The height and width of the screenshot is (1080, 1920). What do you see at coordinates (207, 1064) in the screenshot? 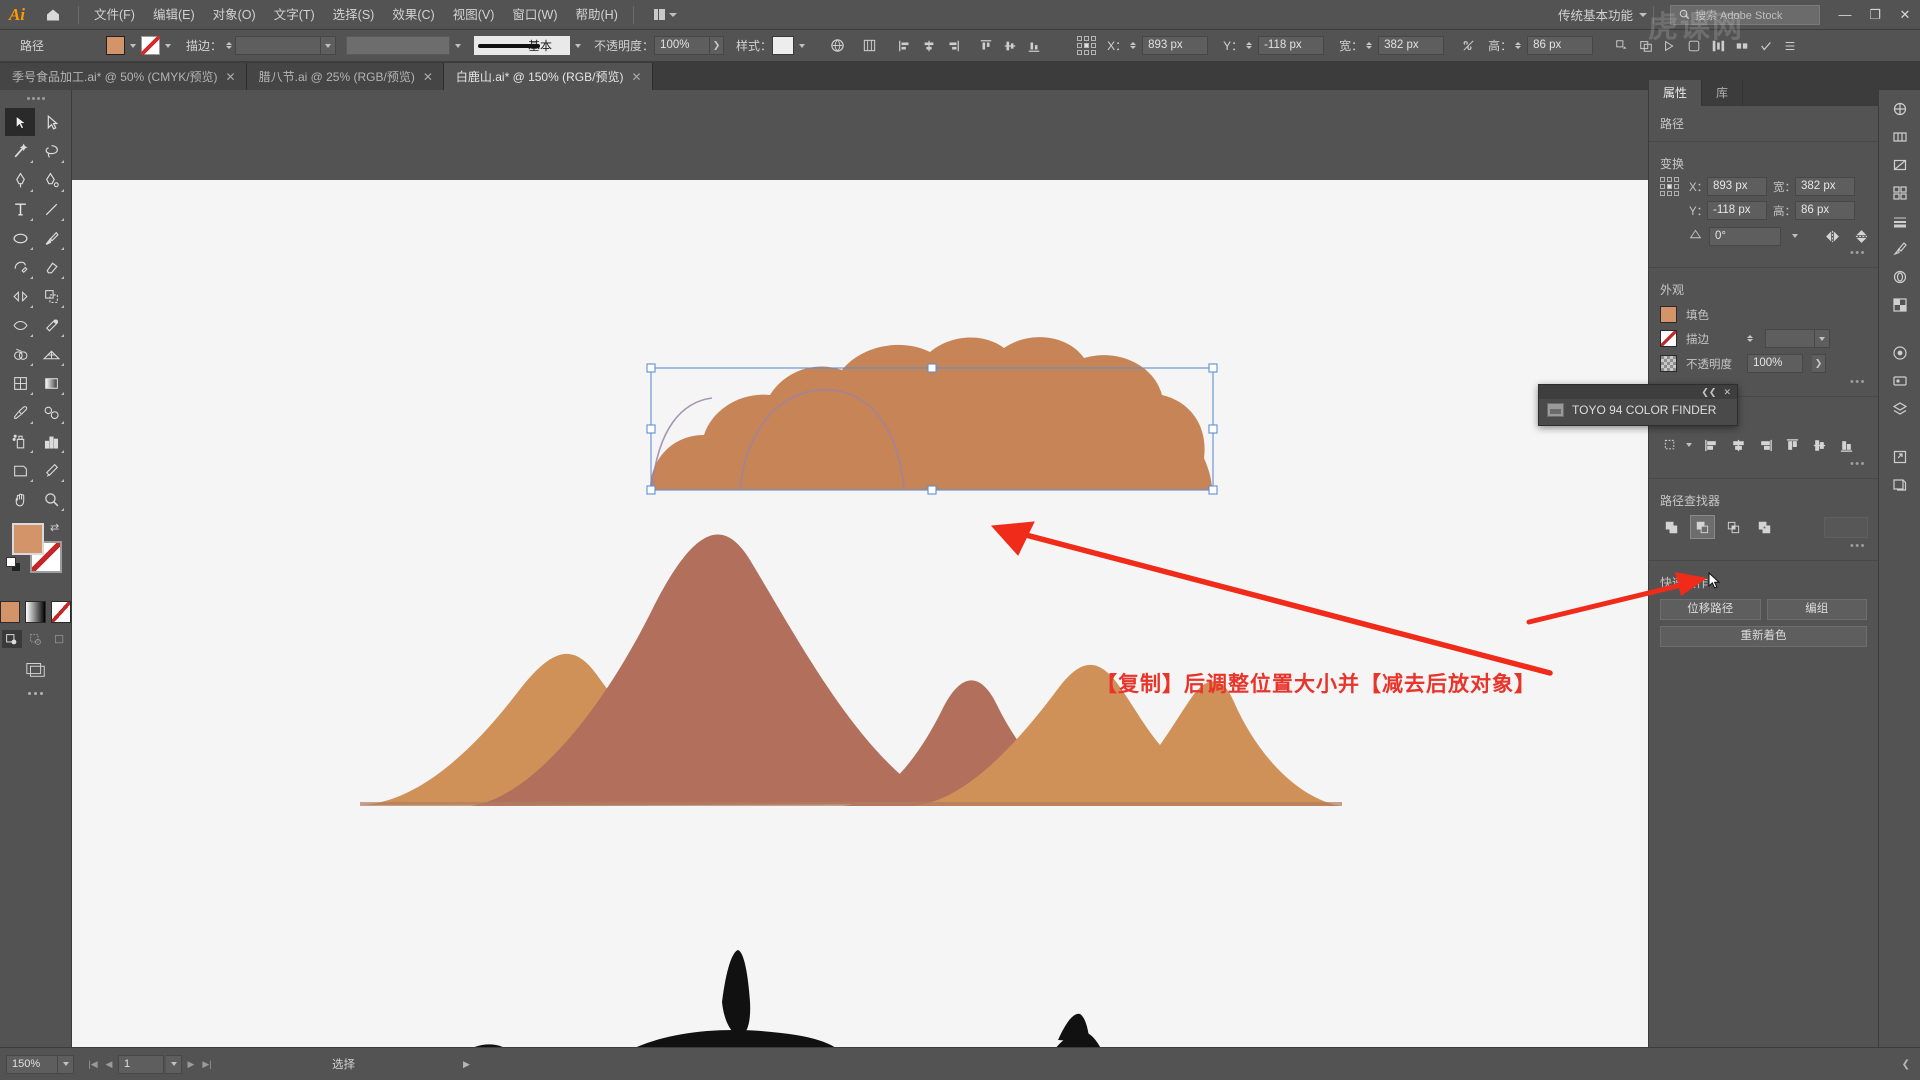
I see `last-artboard-icon: ▶|` at bounding box center [207, 1064].